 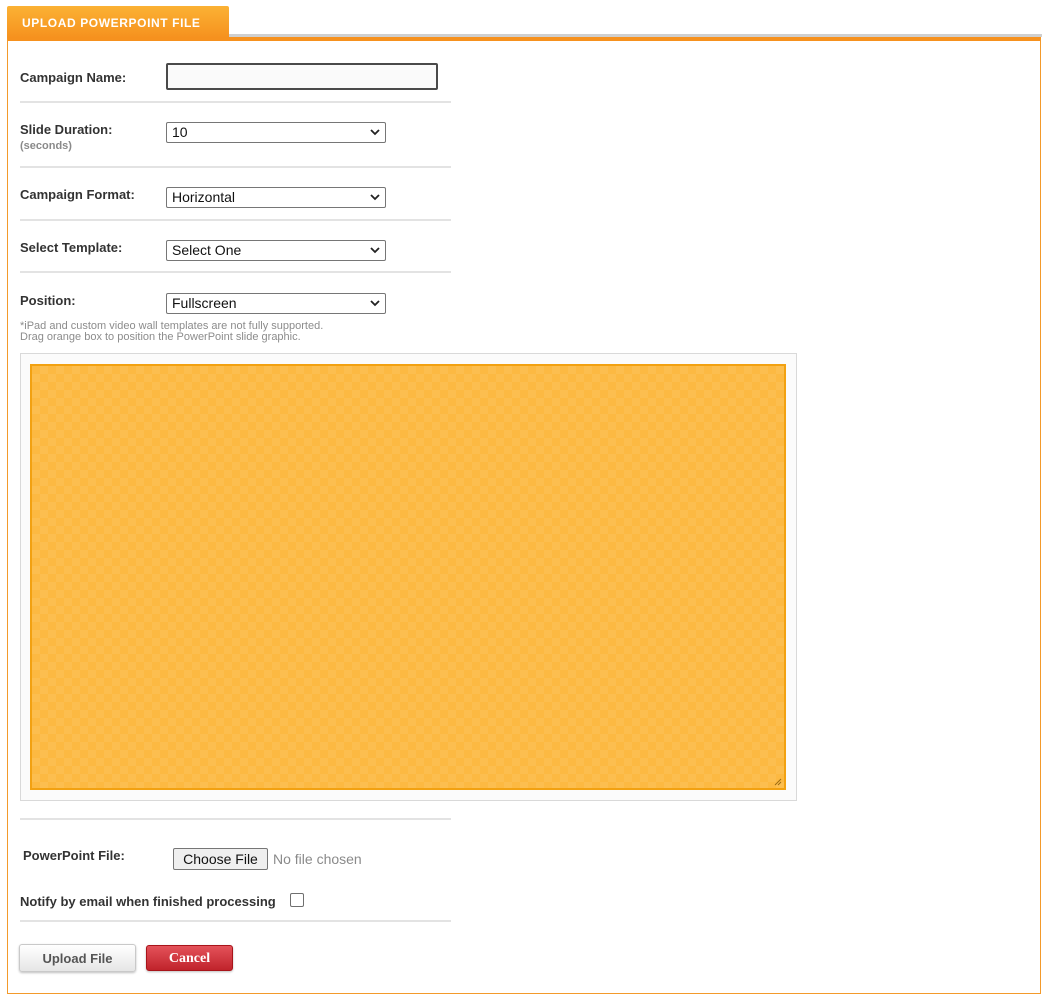 I want to click on campaign-format-label: Campaign Format:, so click(x=77, y=194).